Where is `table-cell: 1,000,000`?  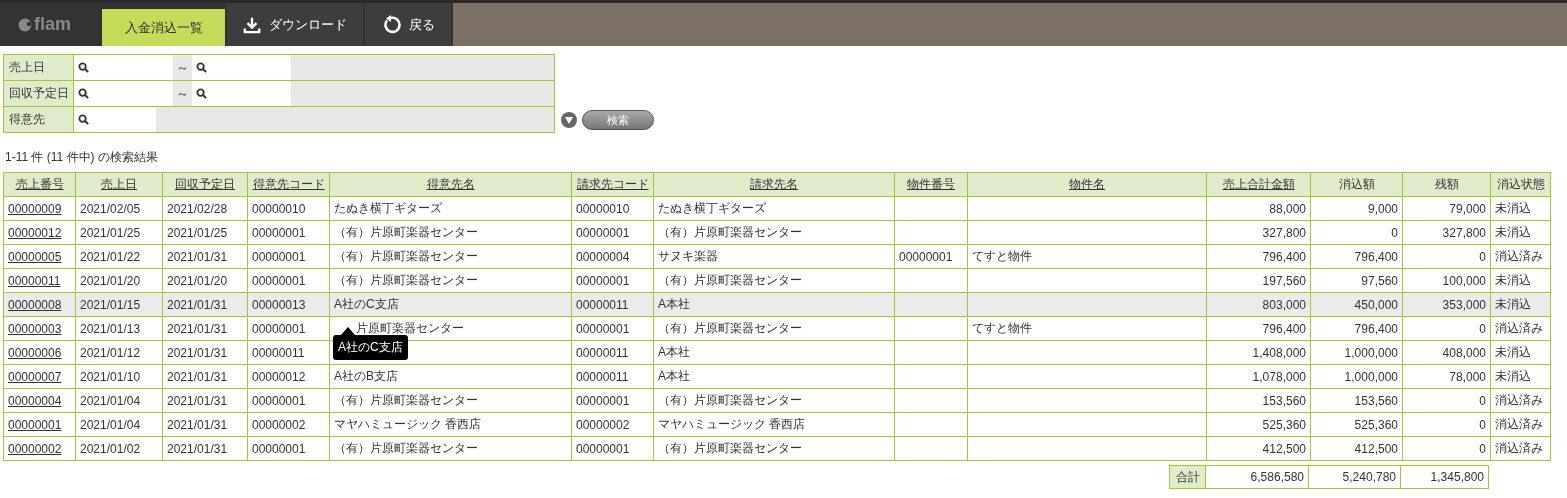 table-cell: 1,000,000 is located at coordinates (1356, 352).